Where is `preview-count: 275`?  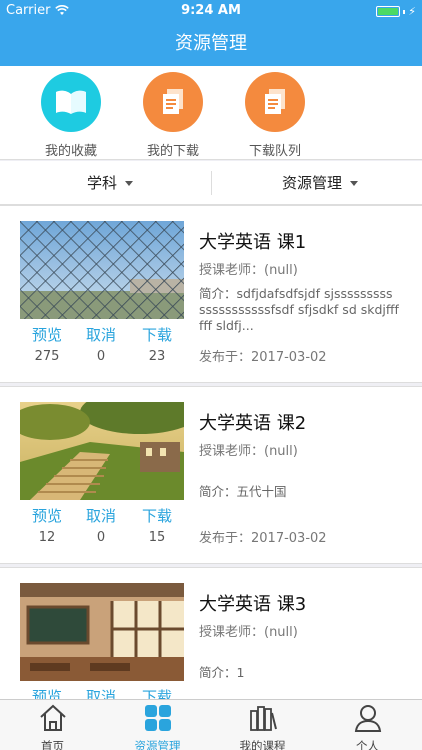
preview-count: 275 is located at coordinates (47, 356).